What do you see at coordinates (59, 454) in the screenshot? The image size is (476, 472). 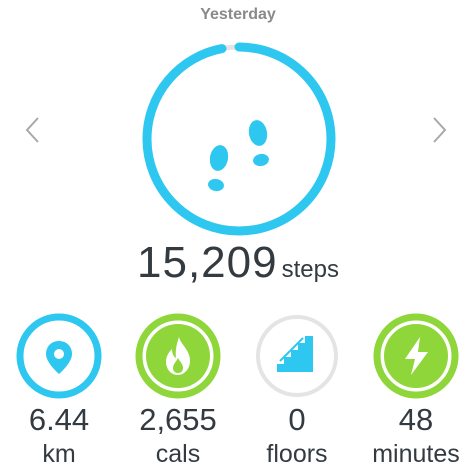 I see `distance-unit: km` at bounding box center [59, 454].